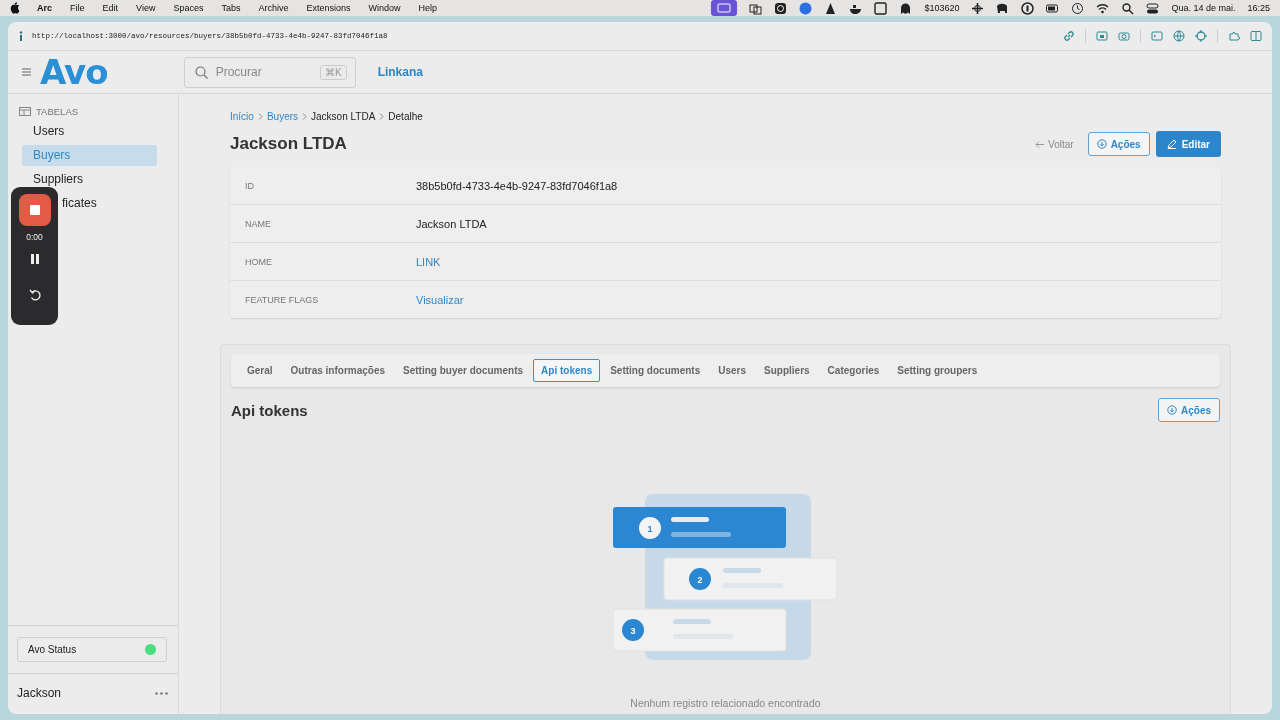  I want to click on tab: Users, so click(732, 370).